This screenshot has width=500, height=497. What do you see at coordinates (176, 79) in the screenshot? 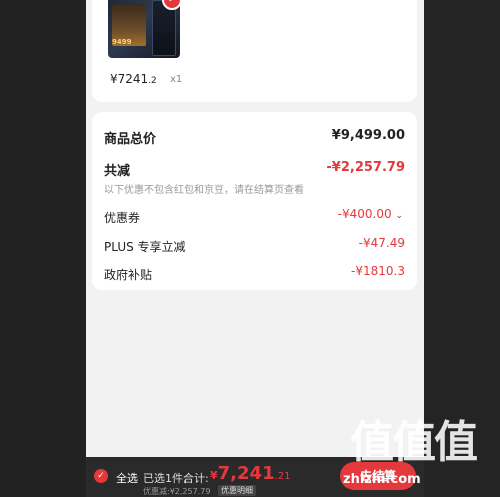
I see `item-quantity: x1` at bounding box center [176, 79].